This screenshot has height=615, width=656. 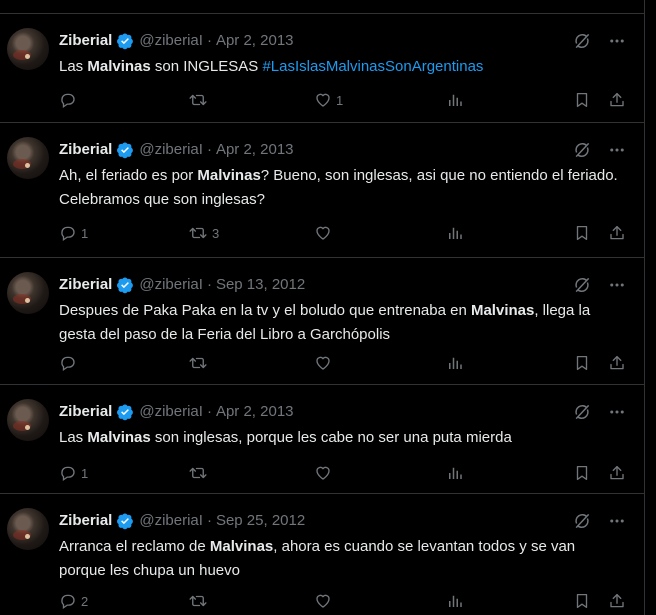 What do you see at coordinates (328, 100) in the screenshot?
I see `like-button: 1` at bounding box center [328, 100].